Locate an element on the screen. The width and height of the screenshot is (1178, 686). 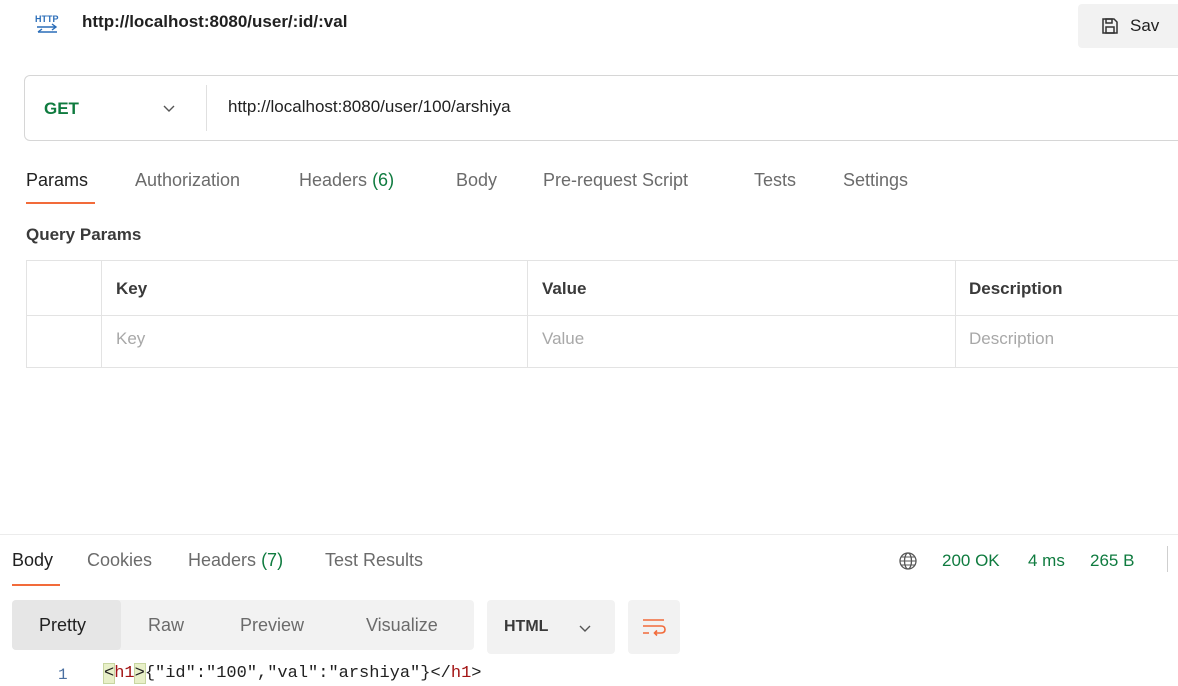
code-line-number: 1 is located at coordinates (63, 675).